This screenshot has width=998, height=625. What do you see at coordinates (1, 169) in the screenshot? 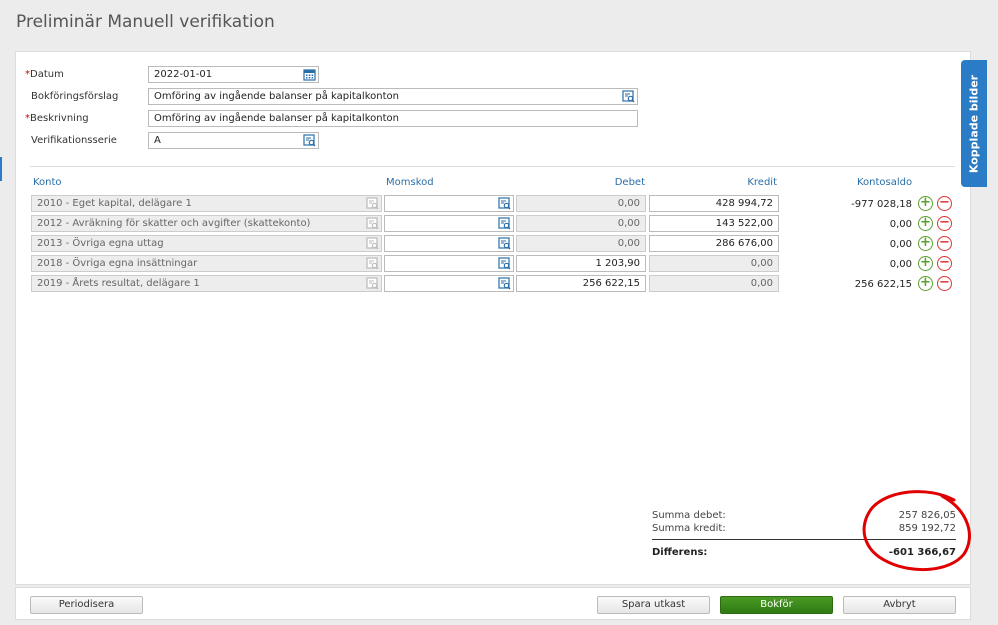
I see `left-edge-marker` at bounding box center [1, 169].